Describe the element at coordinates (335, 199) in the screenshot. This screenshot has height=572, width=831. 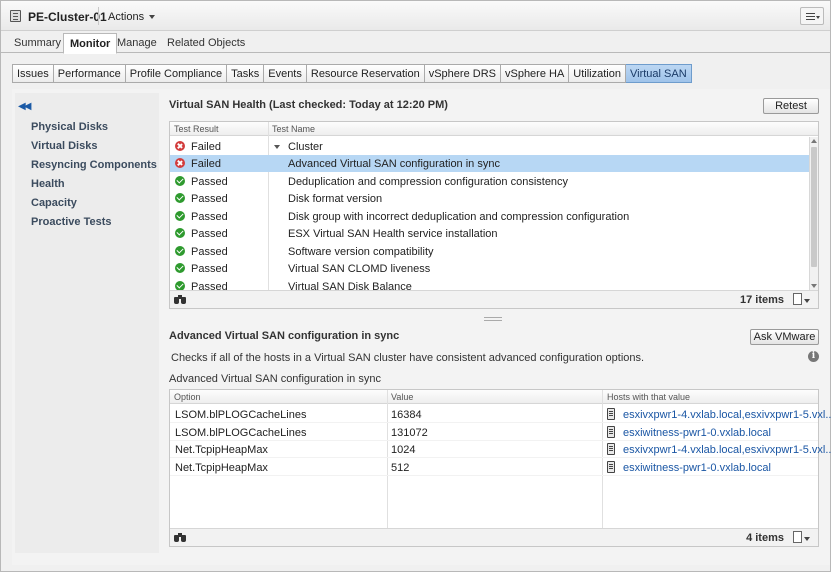
I see `test-name: Disk format version` at that location.